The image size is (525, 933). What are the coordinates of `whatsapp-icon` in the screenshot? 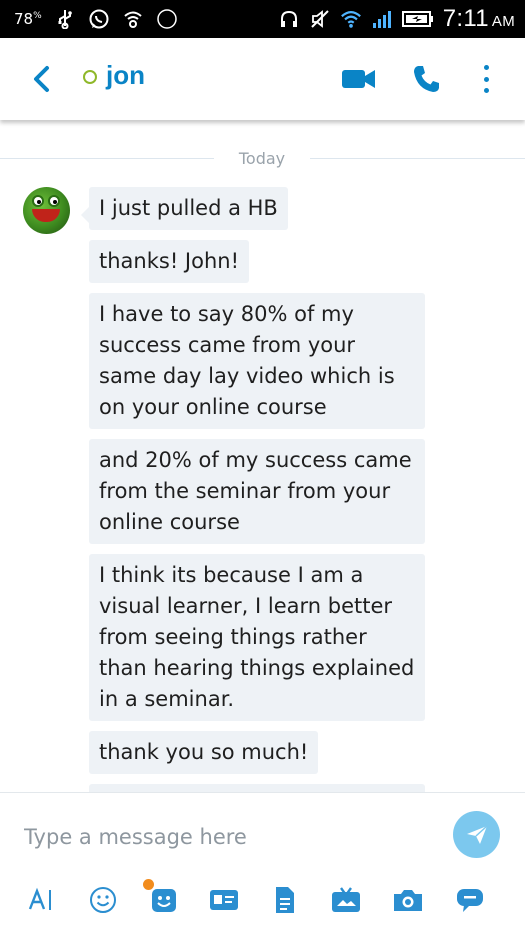 It's located at (99, 19).